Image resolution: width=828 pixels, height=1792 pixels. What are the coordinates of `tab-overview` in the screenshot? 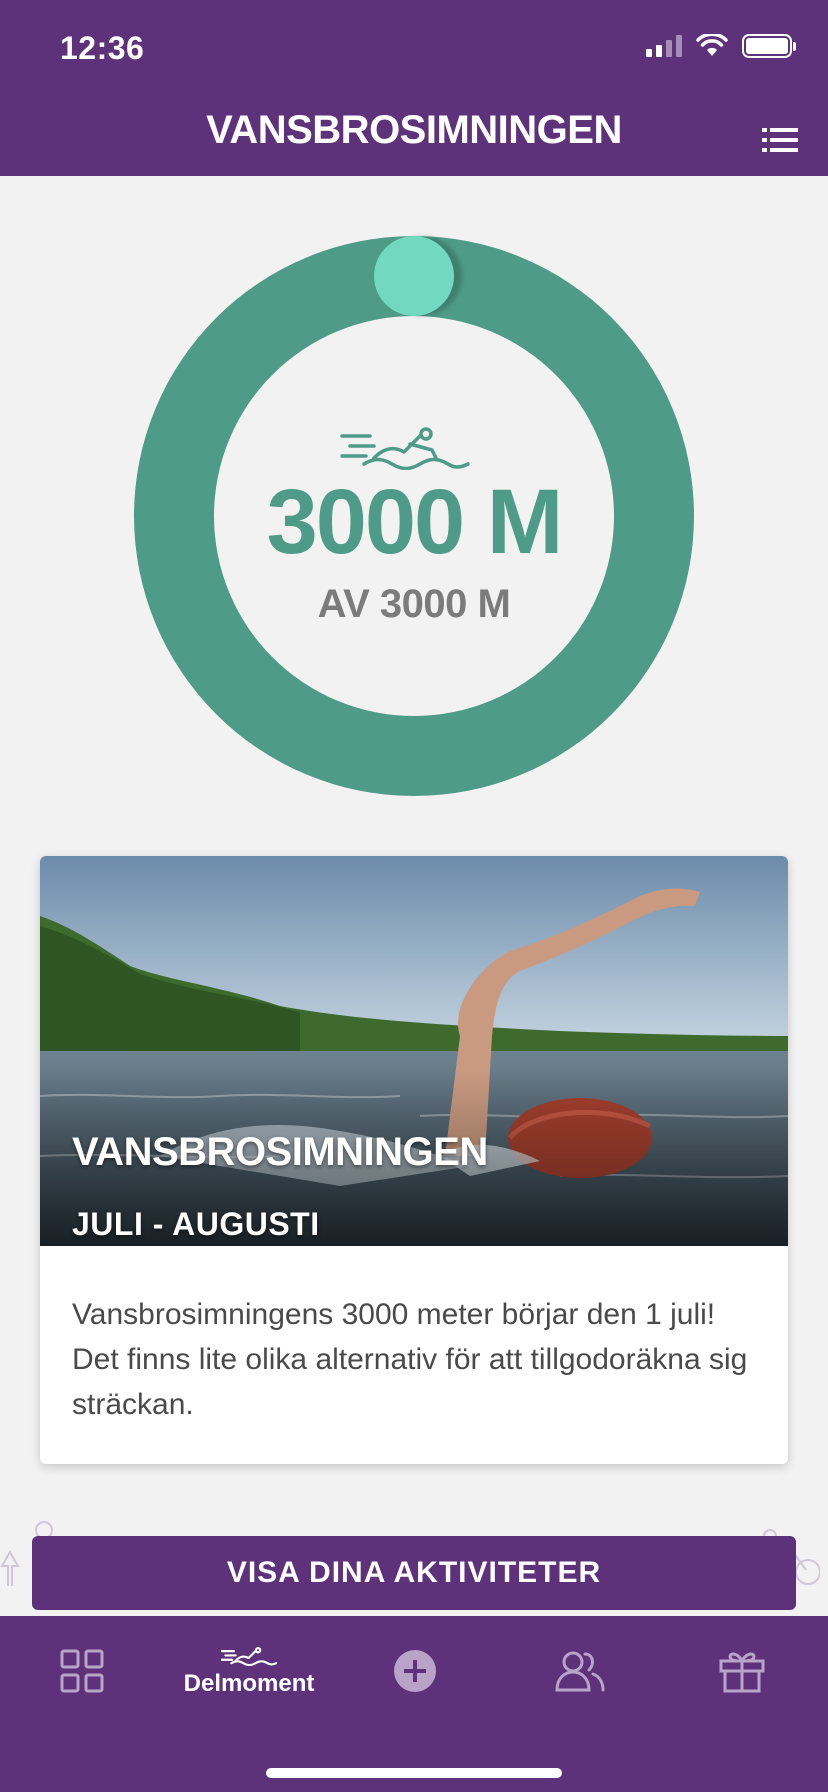 It's located at (82, 1671).